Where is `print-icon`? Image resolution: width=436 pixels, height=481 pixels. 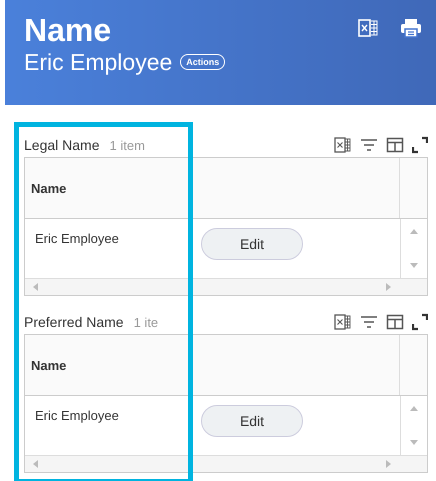 print-icon is located at coordinates (411, 28).